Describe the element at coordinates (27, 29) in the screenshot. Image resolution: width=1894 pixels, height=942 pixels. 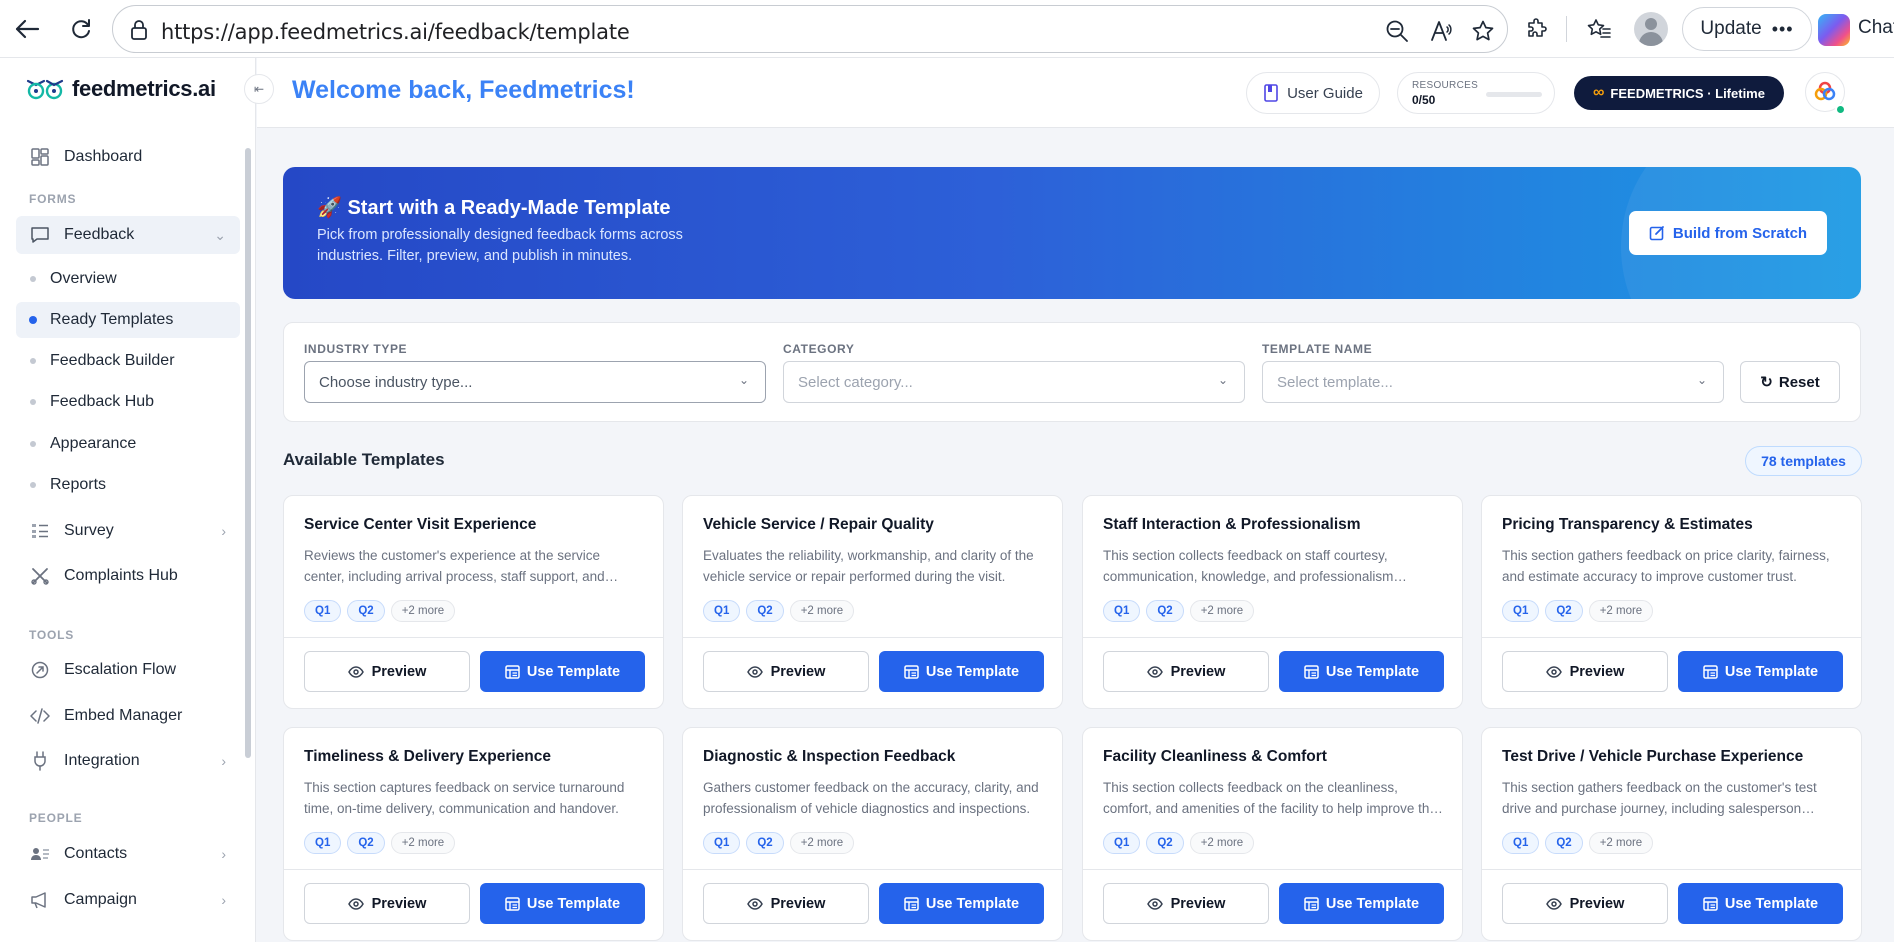
I see `back-icon` at that location.